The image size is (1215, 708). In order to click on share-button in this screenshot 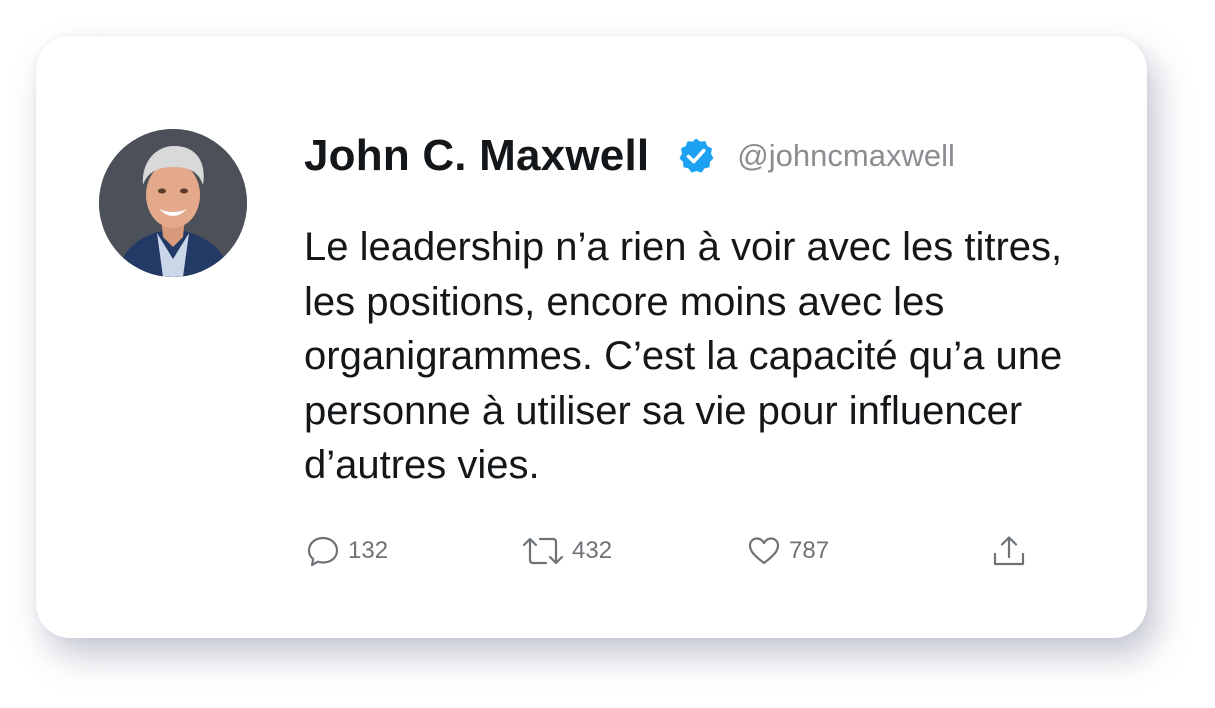, I will do `click(1009, 551)`.